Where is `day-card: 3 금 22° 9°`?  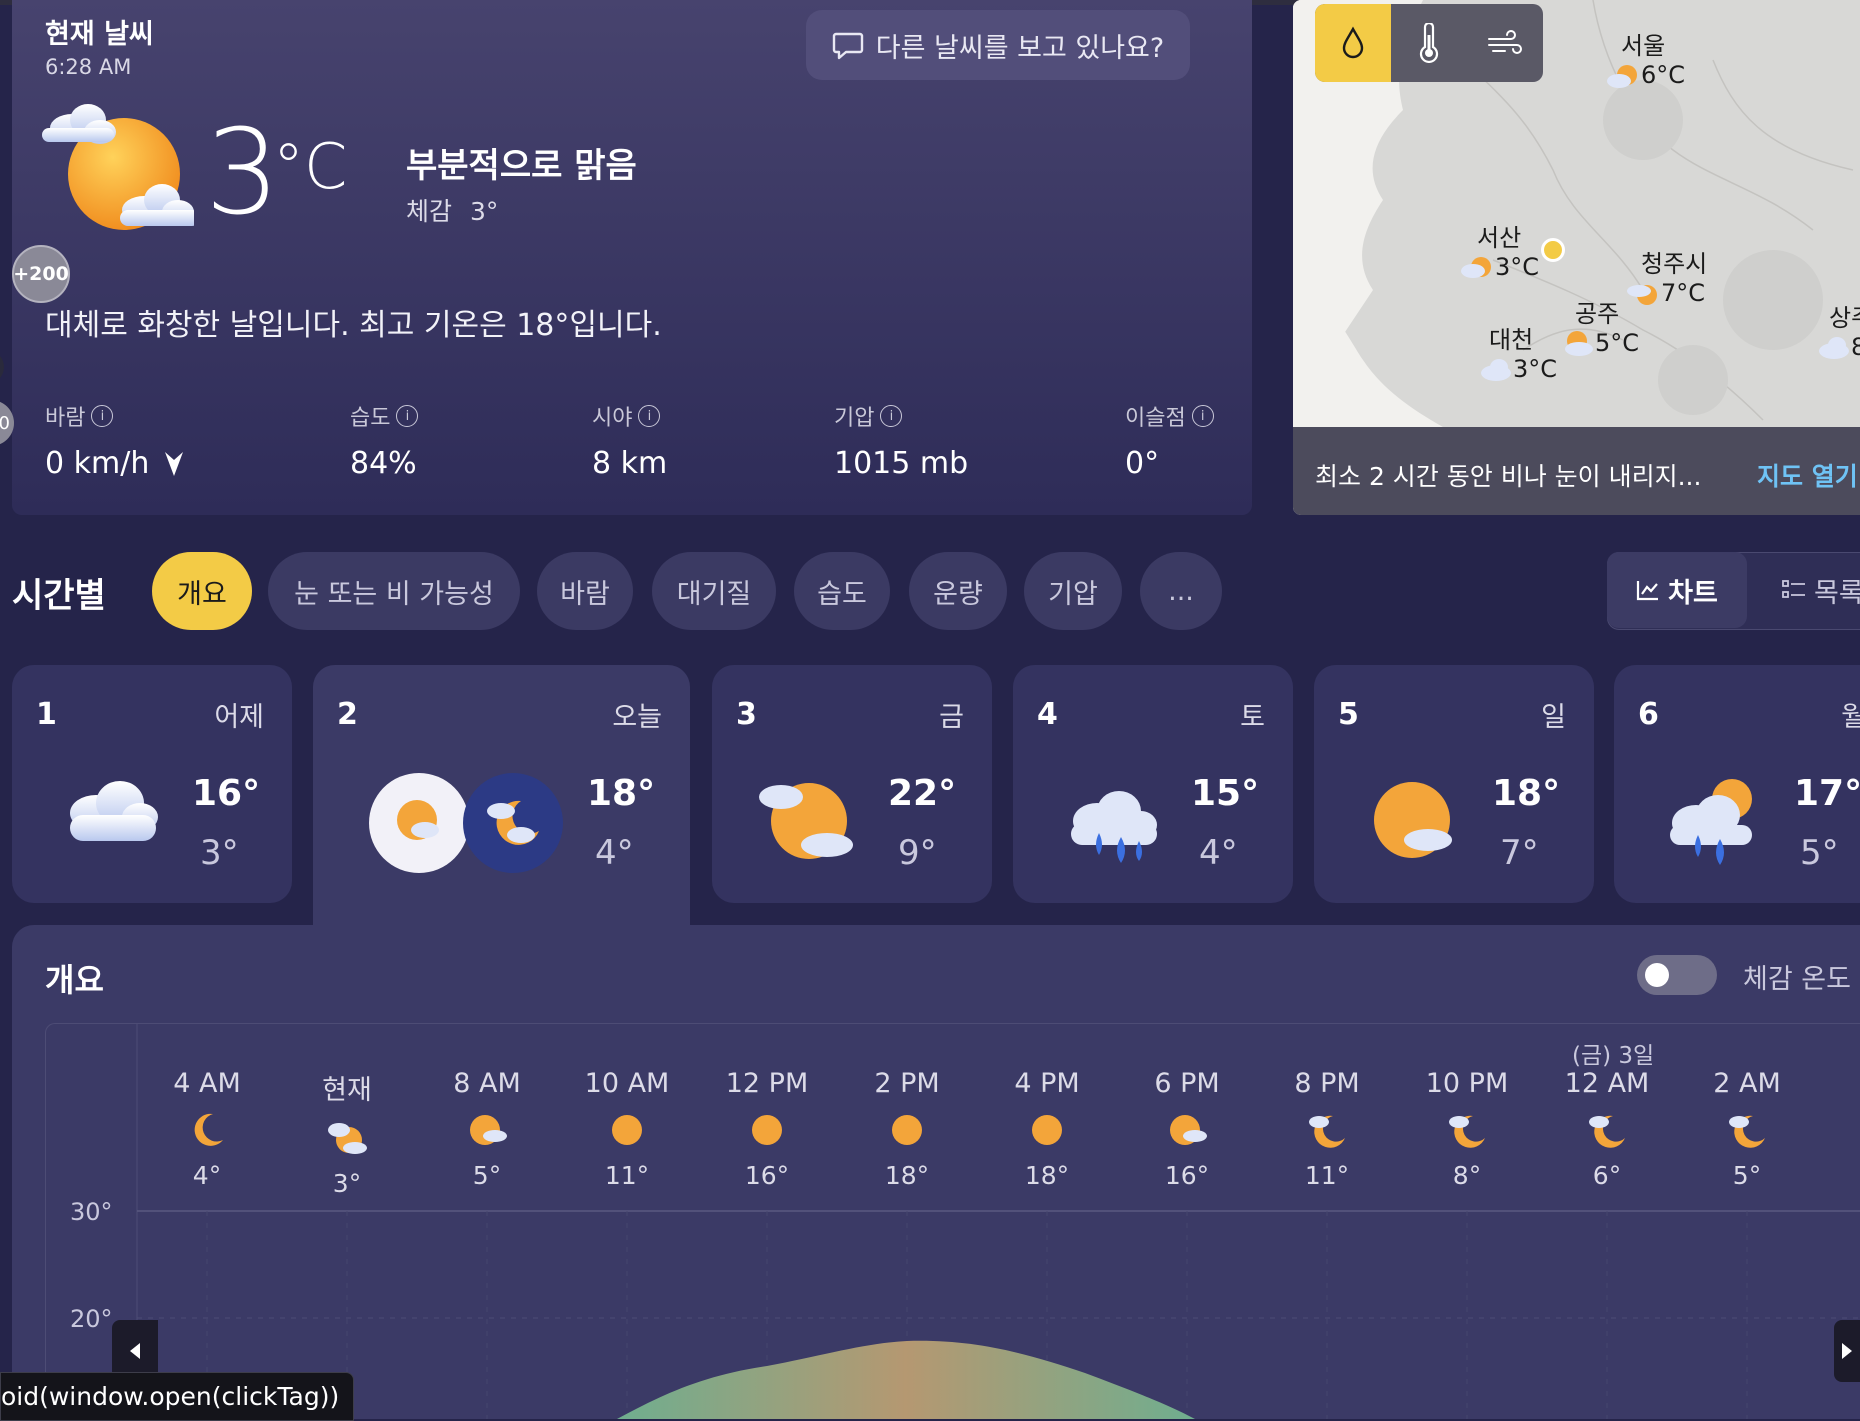 day-card: 3 금 22° 9° is located at coordinates (852, 784).